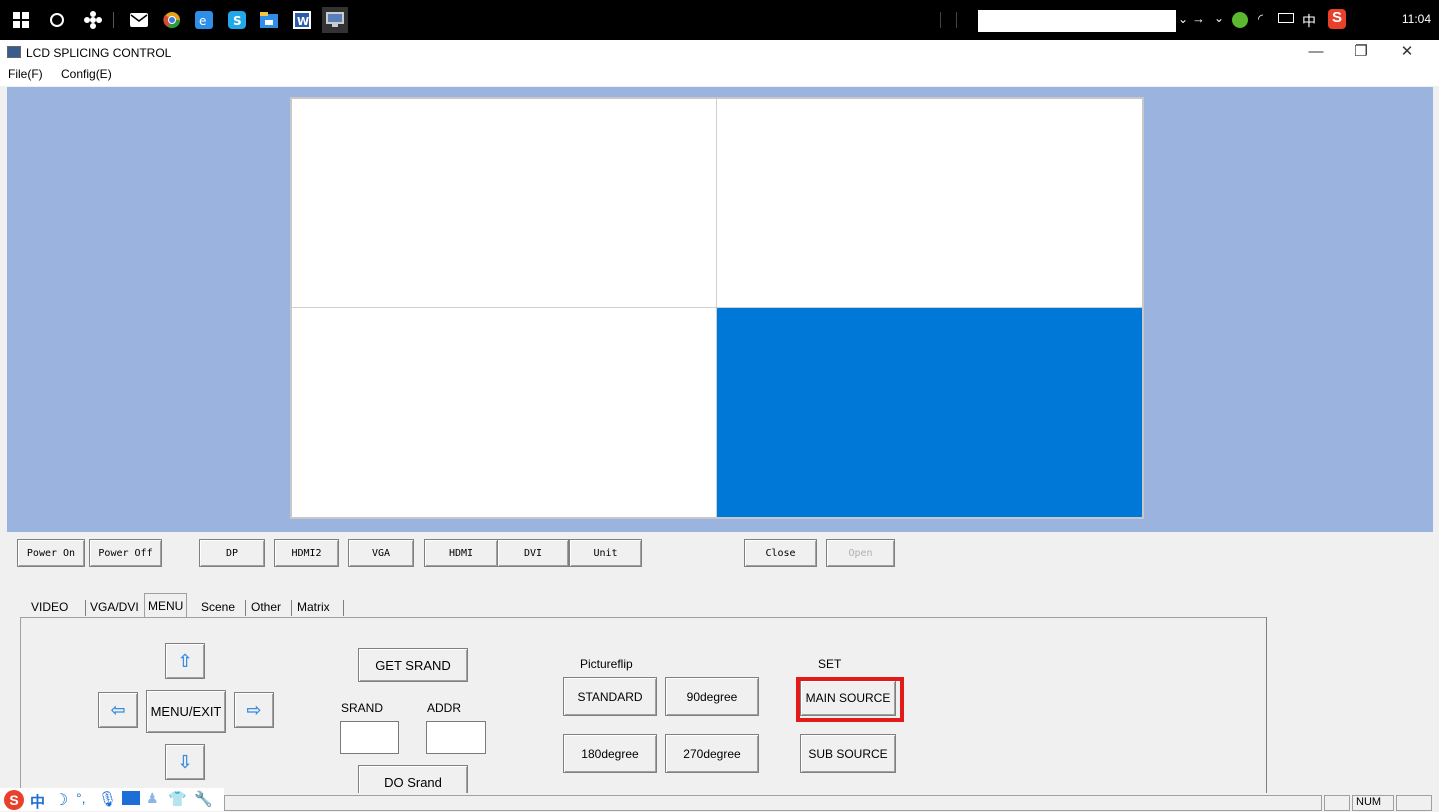 The width and height of the screenshot is (1439, 812). I want to click on minimize-button: —, so click(1316, 51).